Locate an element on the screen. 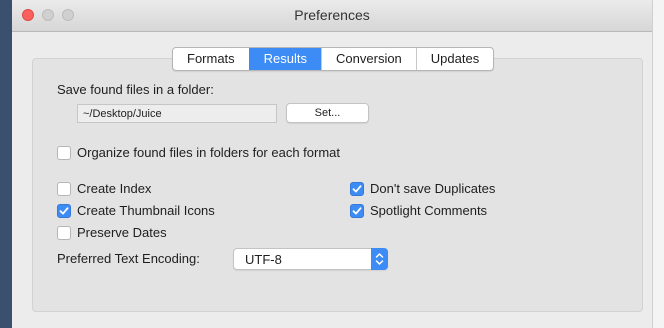  create-index-checkbox: Create Index is located at coordinates (104, 188).